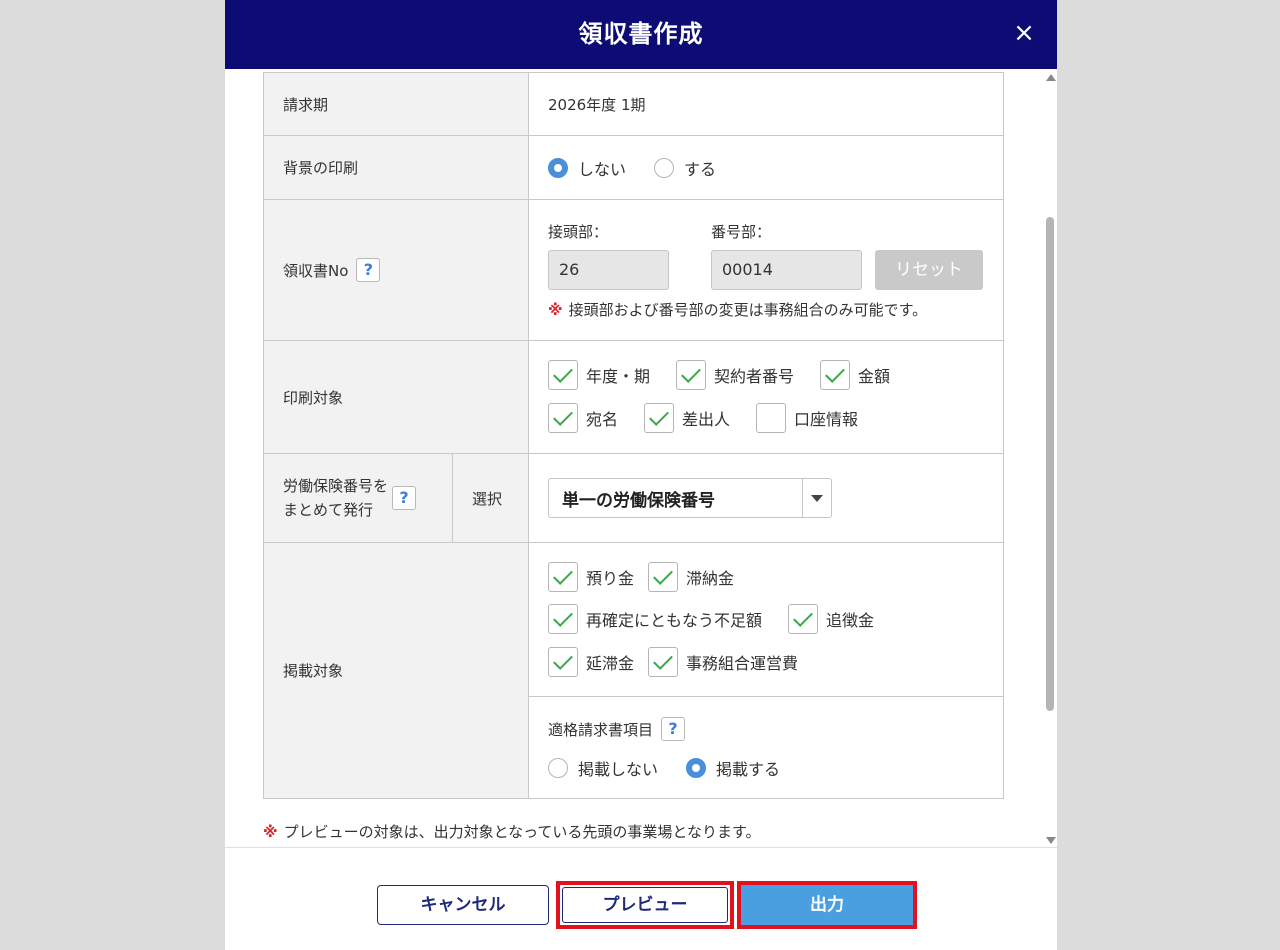 The image size is (1280, 950). I want to click on checkbox-additional-charge: 追徴金, so click(831, 619).